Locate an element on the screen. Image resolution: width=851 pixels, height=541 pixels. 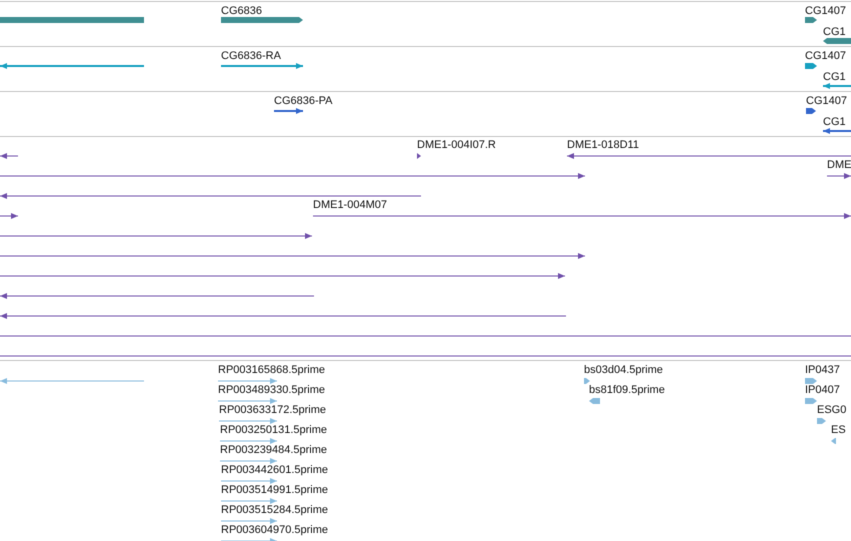
feature-label: RP003633172.5prime is located at coordinates (272, 410).